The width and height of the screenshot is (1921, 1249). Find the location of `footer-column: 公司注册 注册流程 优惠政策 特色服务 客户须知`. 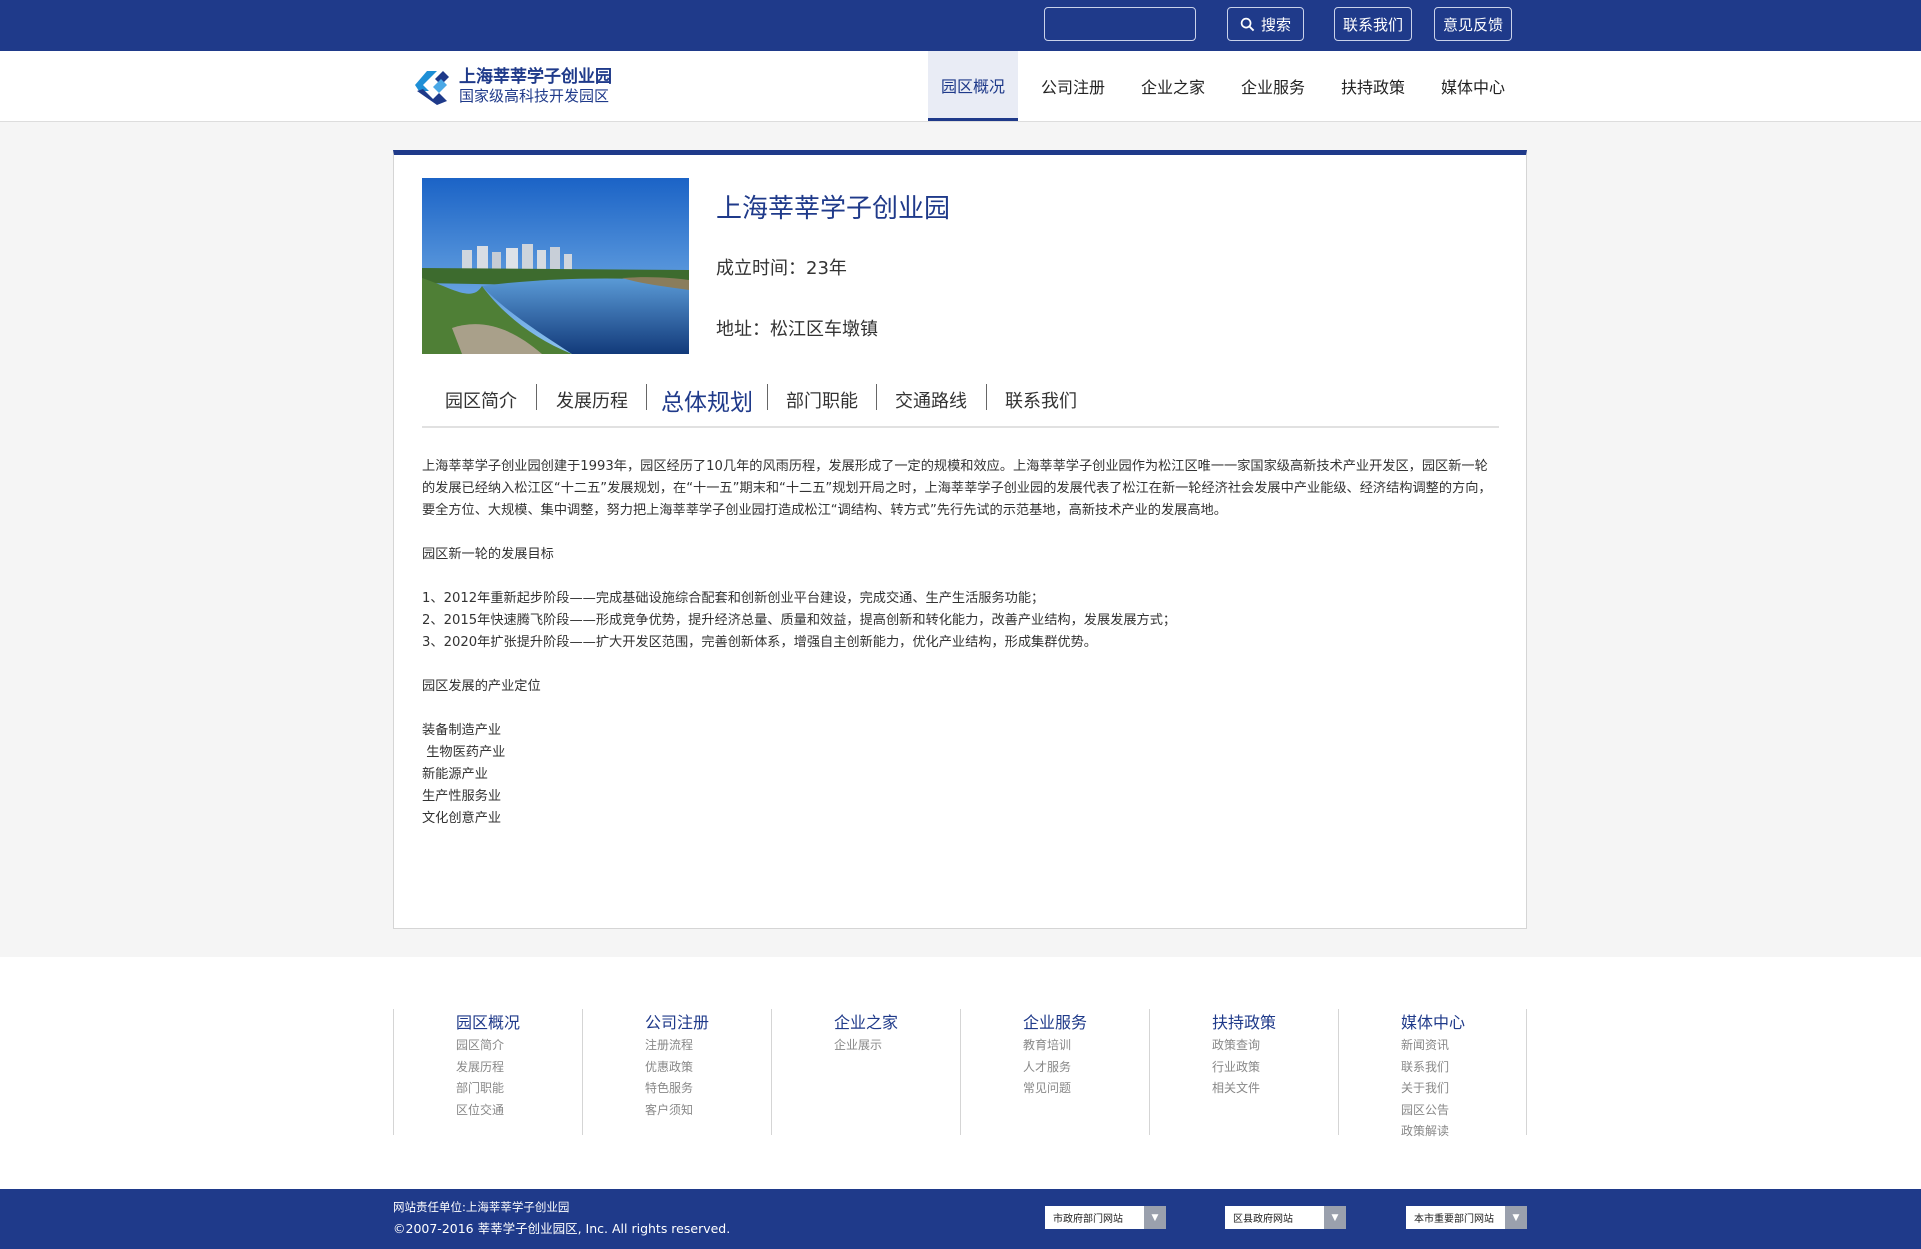

footer-column: 公司注册 注册流程 优惠政策 特色服务 客户须知 is located at coordinates (676, 1072).